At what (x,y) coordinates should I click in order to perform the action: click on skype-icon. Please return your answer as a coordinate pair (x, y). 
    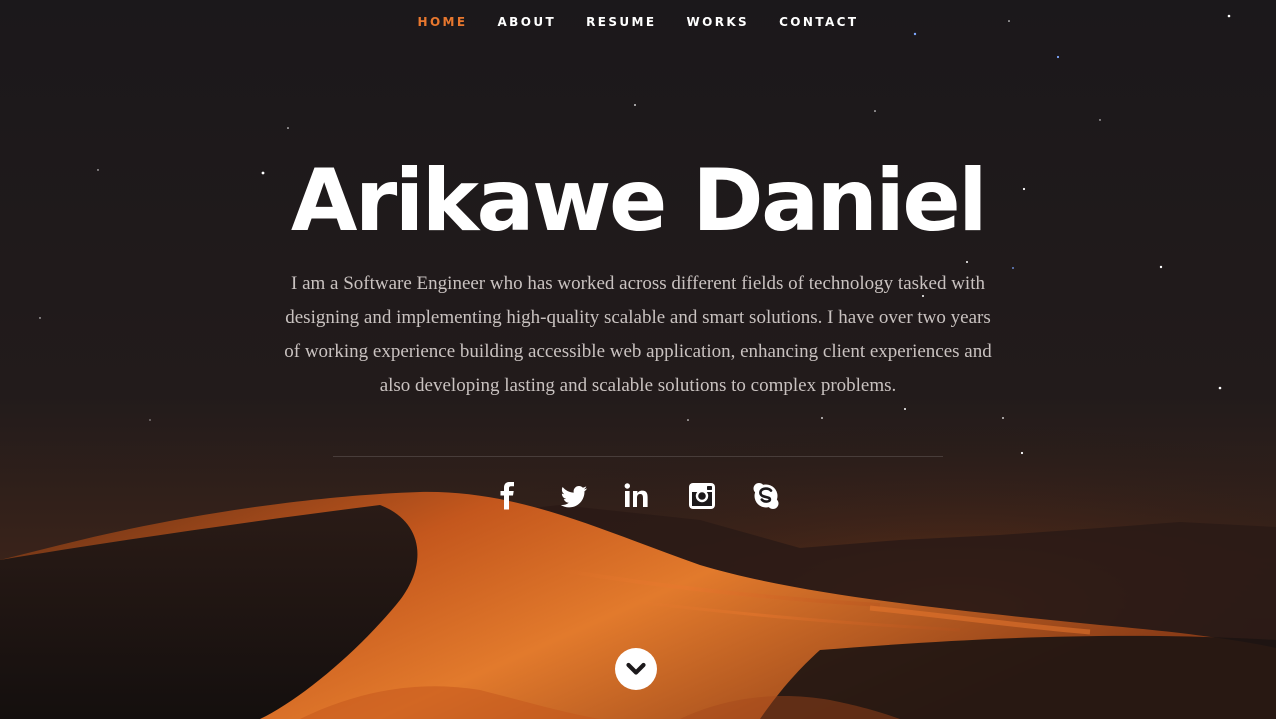
    Looking at the image, I should click on (766, 496).